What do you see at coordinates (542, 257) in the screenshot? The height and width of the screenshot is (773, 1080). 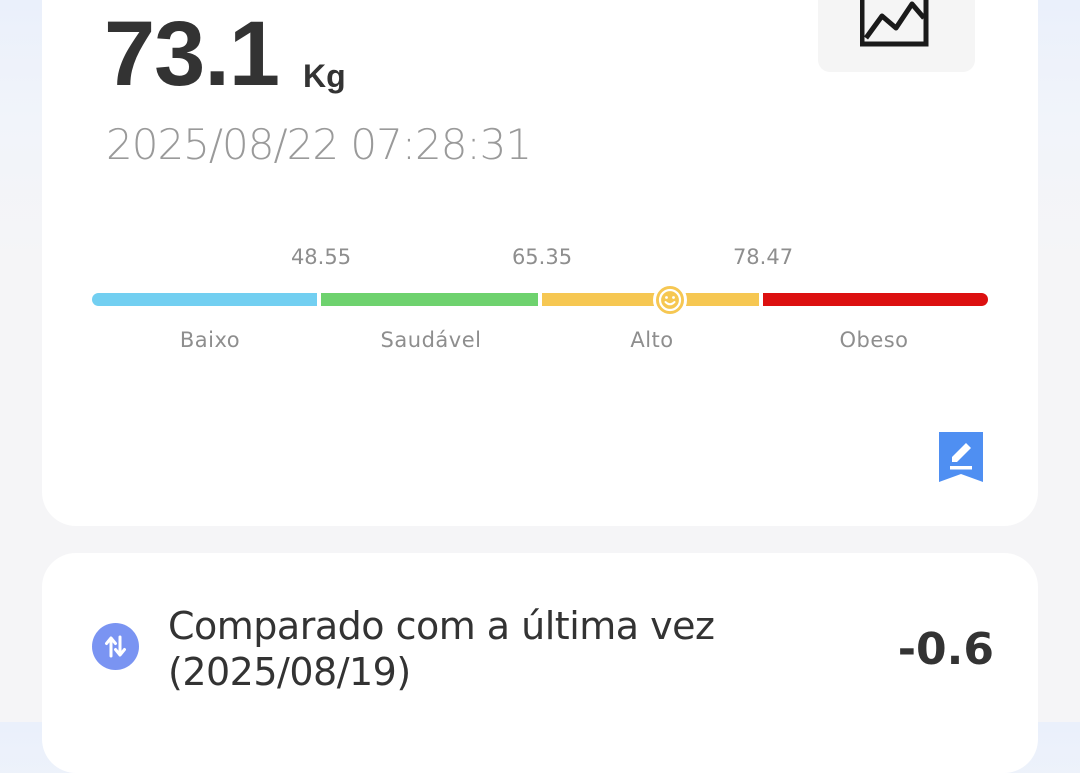 I see `threshold-value: 65.35` at bounding box center [542, 257].